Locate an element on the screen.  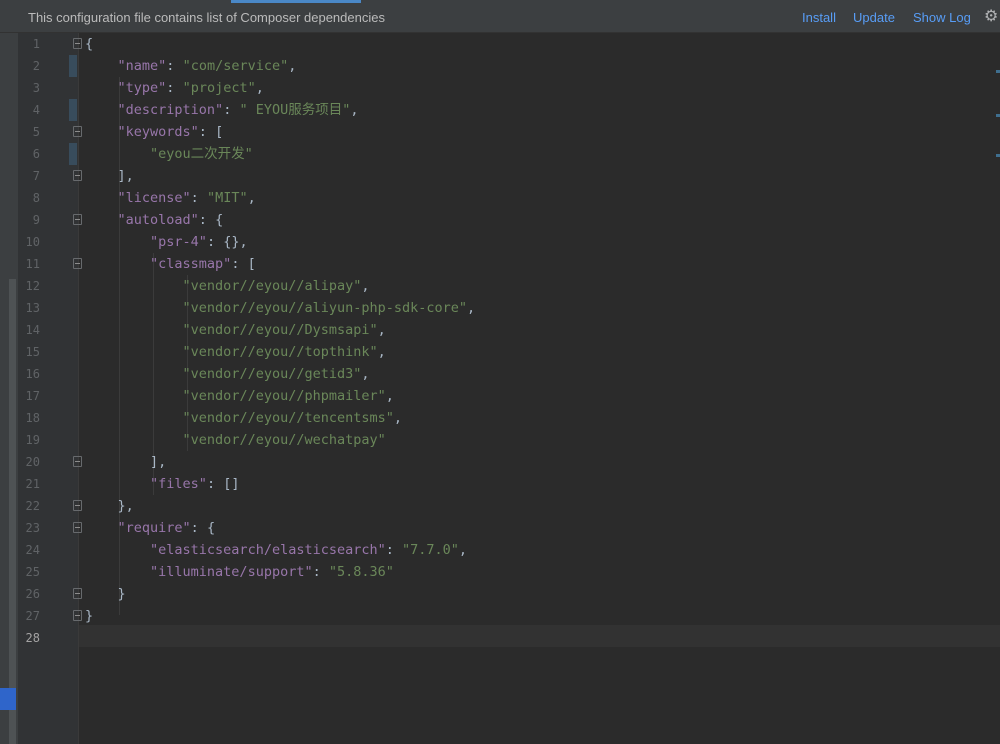
code-line-27: } is located at coordinates (89, 616).